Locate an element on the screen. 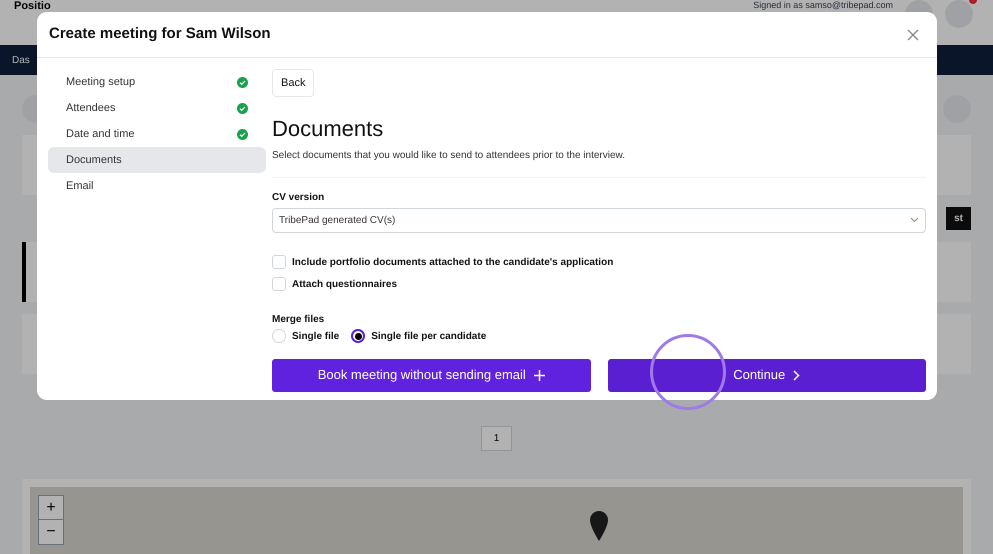  step-item: Attendees is located at coordinates (157, 108).